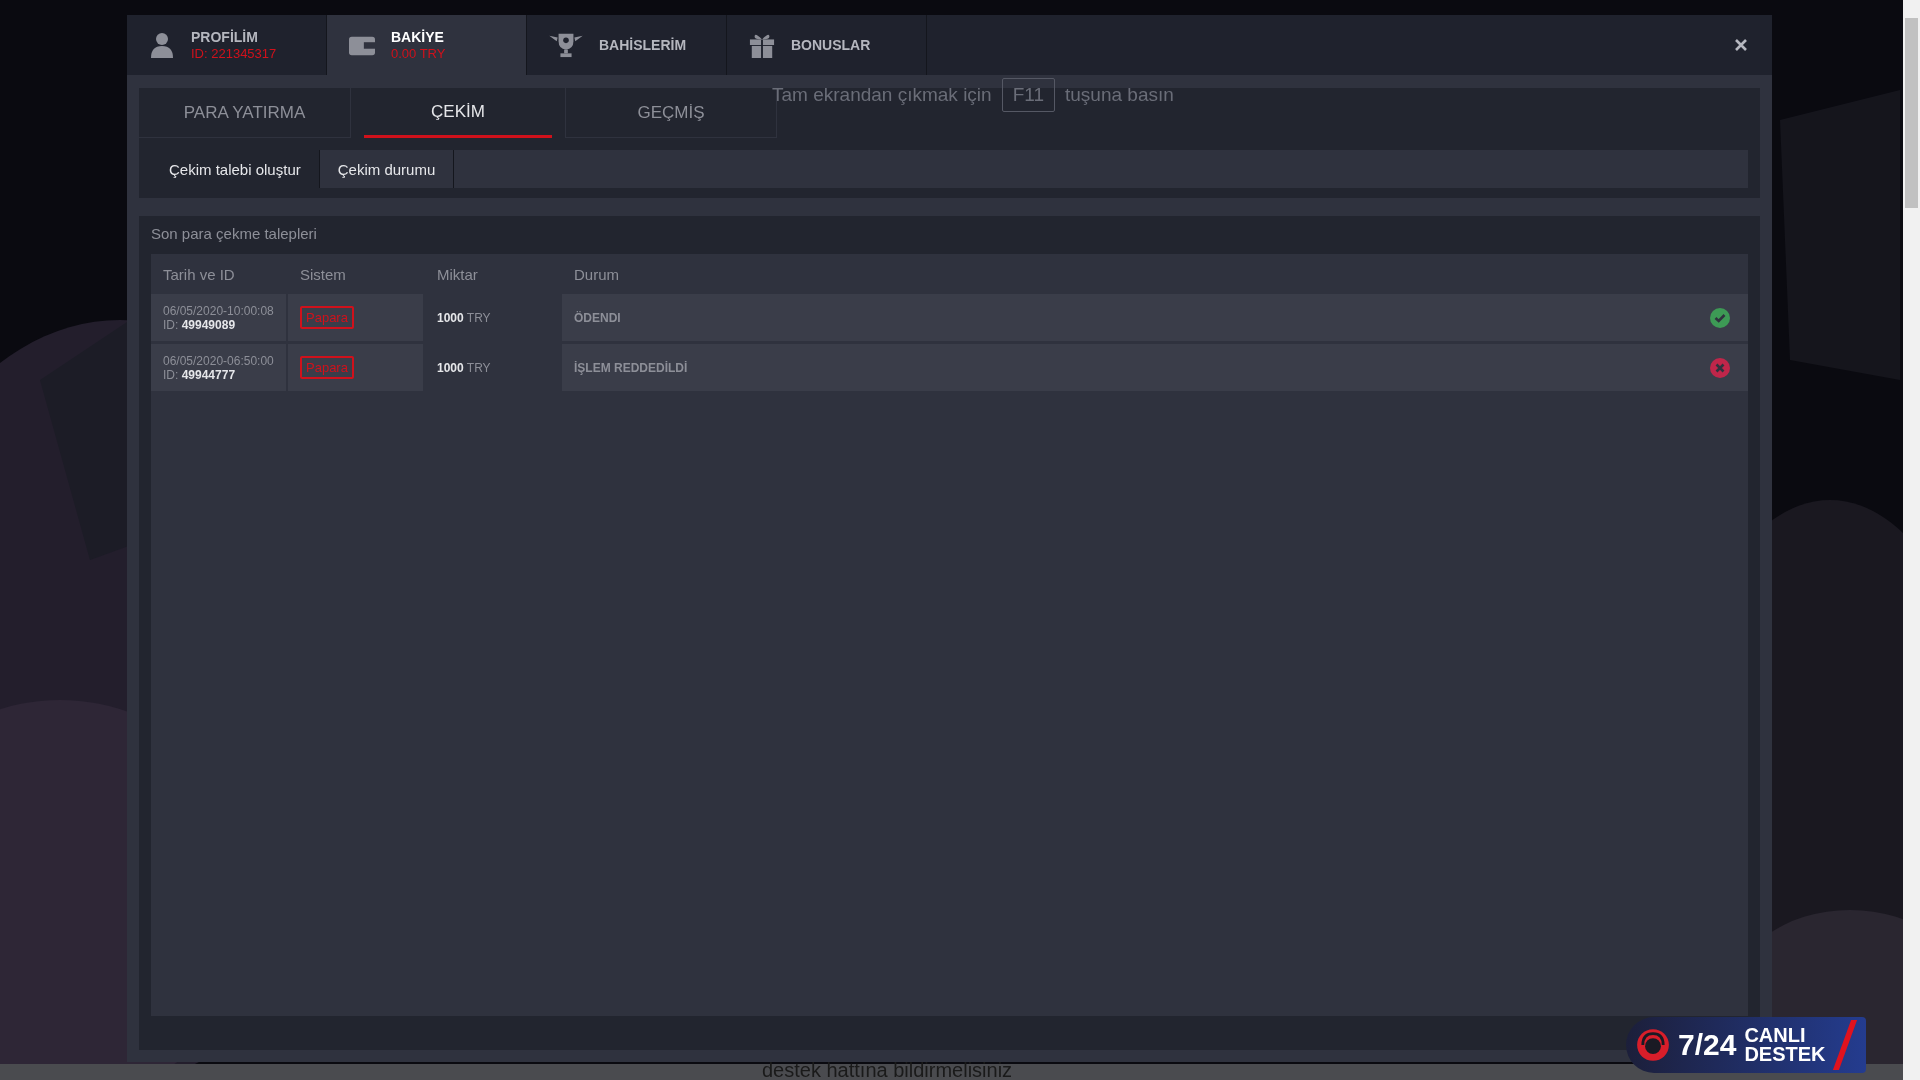  I want to click on header-tab: BAKİYE 0.00 TRY, so click(427, 45).